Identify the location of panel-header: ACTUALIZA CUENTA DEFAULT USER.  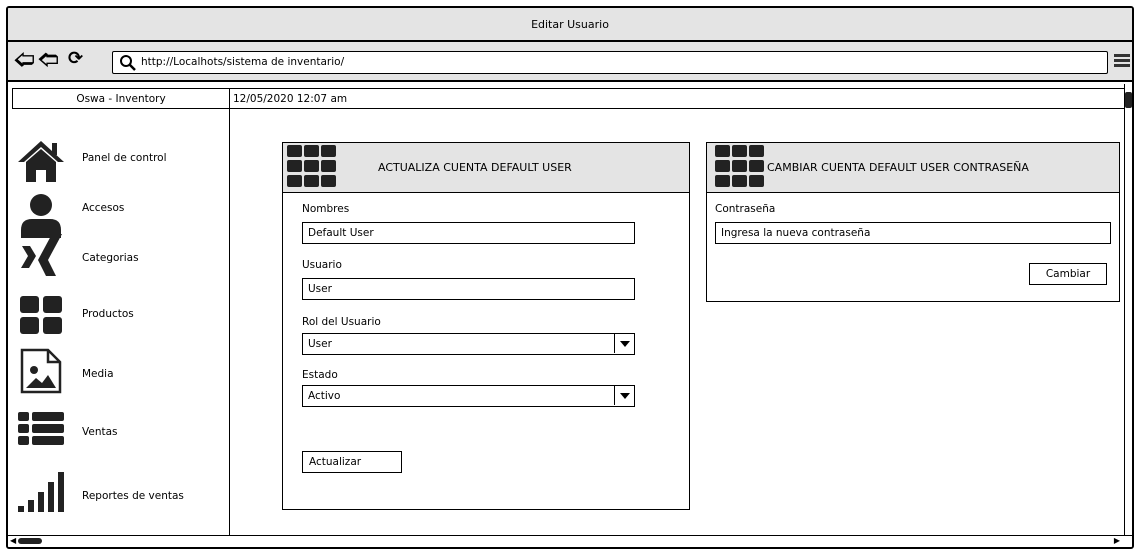
(486, 168).